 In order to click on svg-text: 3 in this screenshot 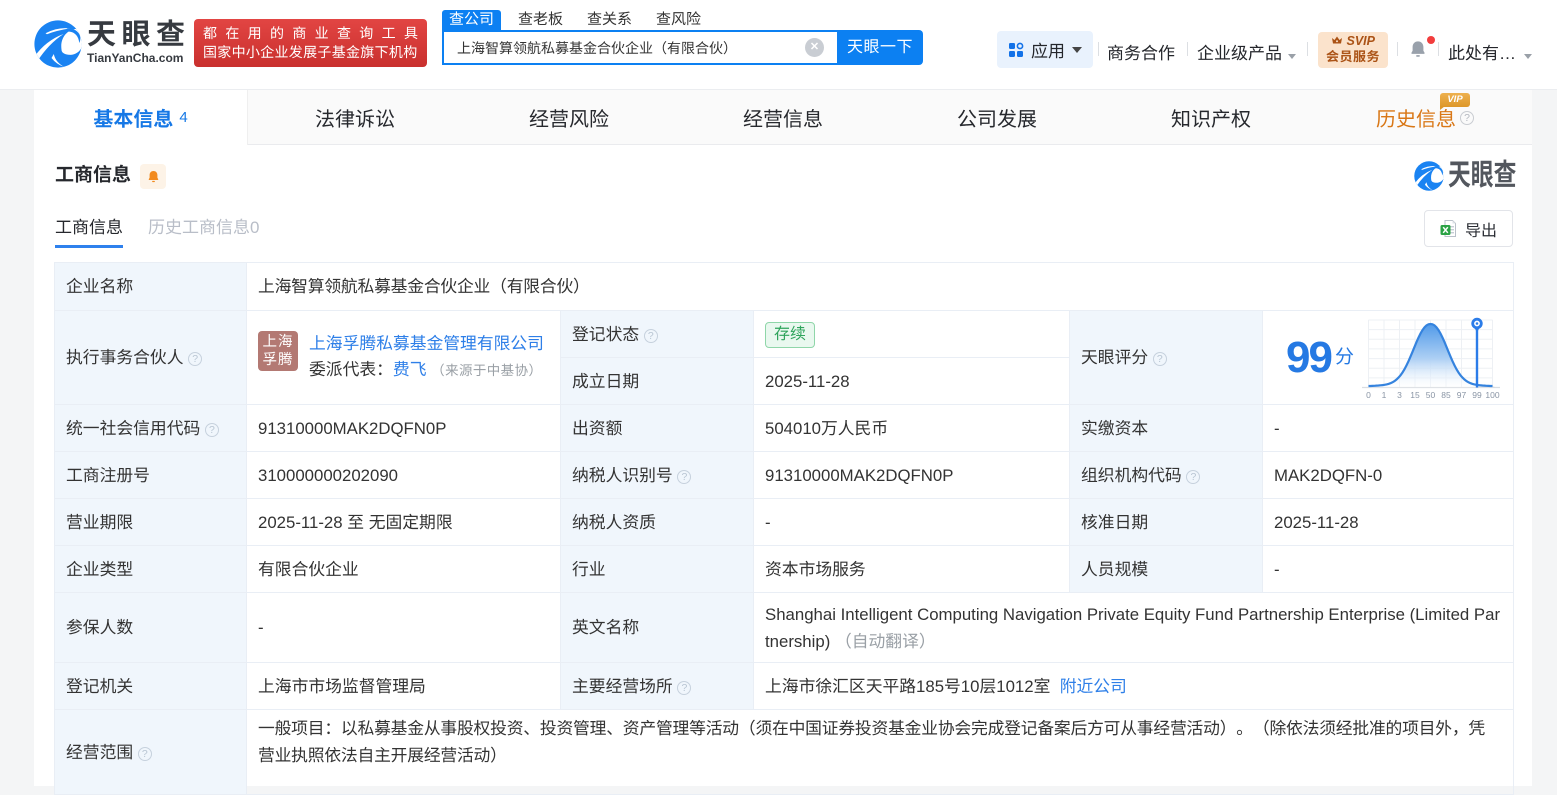, I will do `click(1399, 395)`.